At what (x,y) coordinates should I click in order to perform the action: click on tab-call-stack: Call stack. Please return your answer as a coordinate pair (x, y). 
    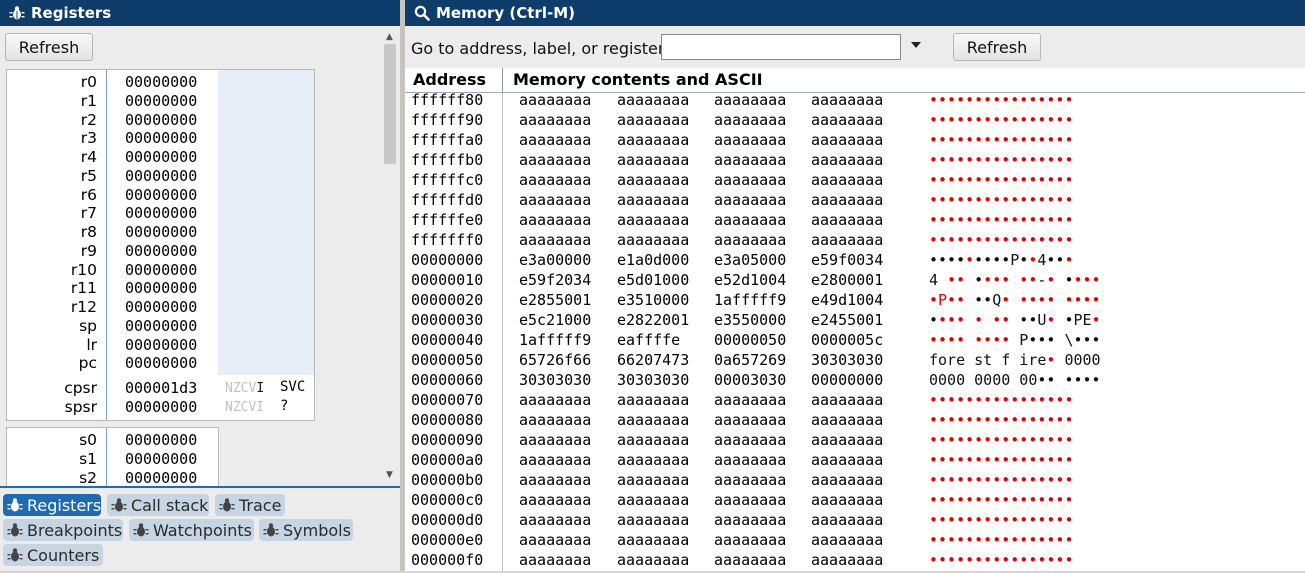
    Looking at the image, I should click on (158, 505).